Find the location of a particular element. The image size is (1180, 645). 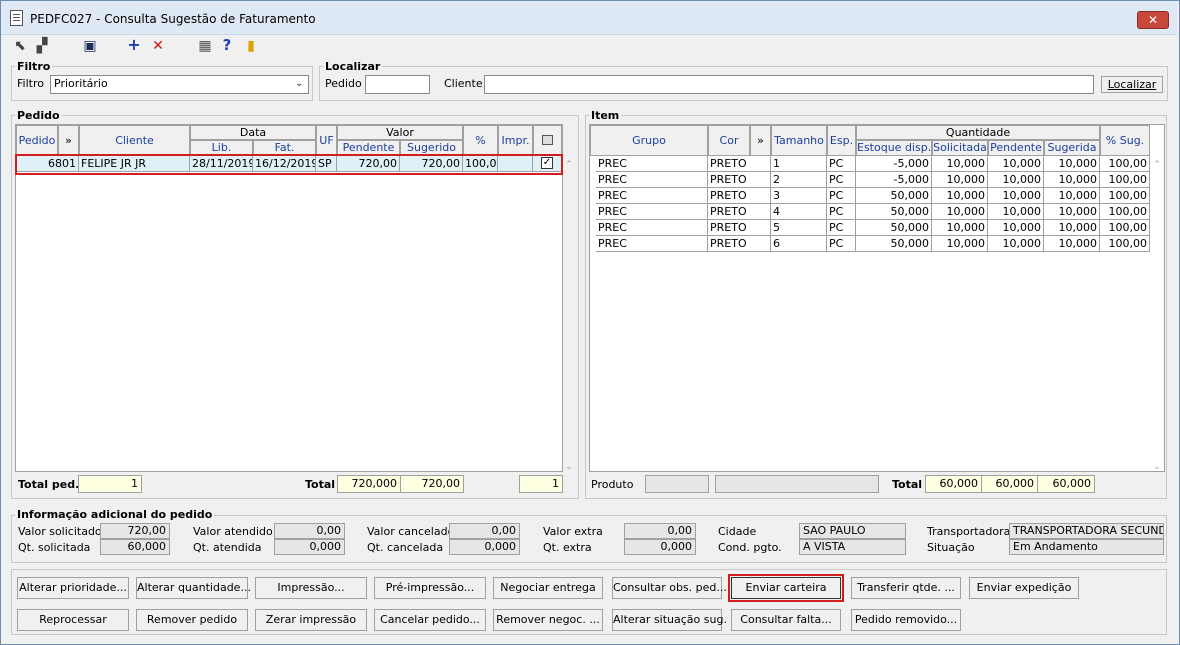

cliente-search-label: Cliente is located at coordinates (463, 83).